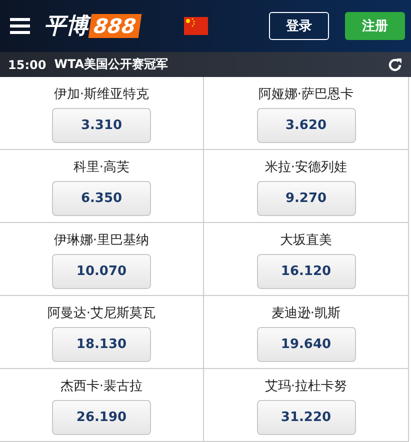 The height and width of the screenshot is (442, 411). I want to click on player-name: 大坂直美, so click(306, 240).